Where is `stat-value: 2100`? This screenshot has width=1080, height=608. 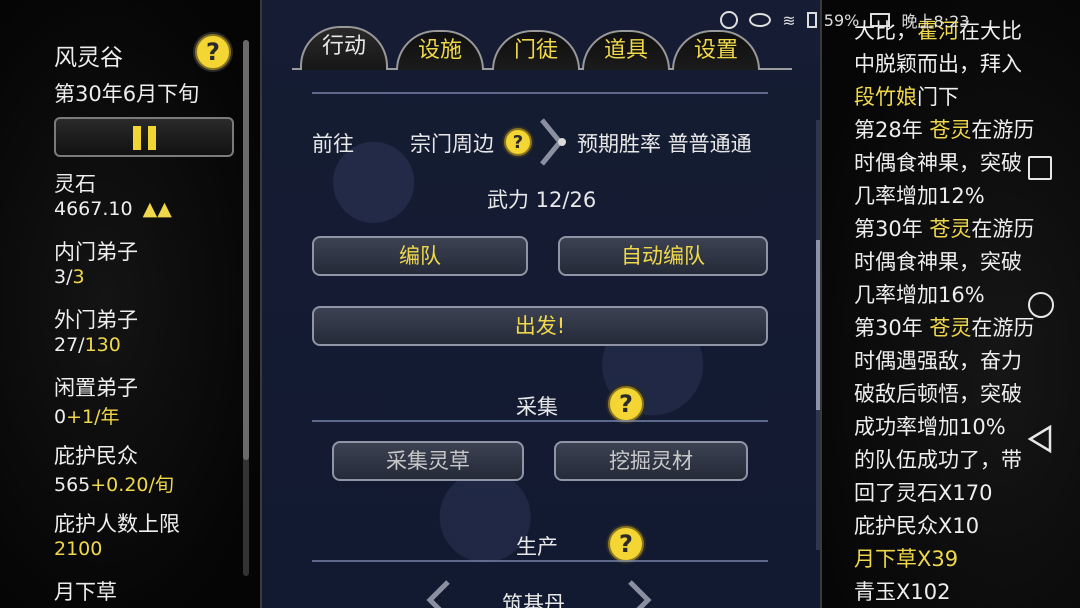
stat-value: 2100 is located at coordinates (78, 549).